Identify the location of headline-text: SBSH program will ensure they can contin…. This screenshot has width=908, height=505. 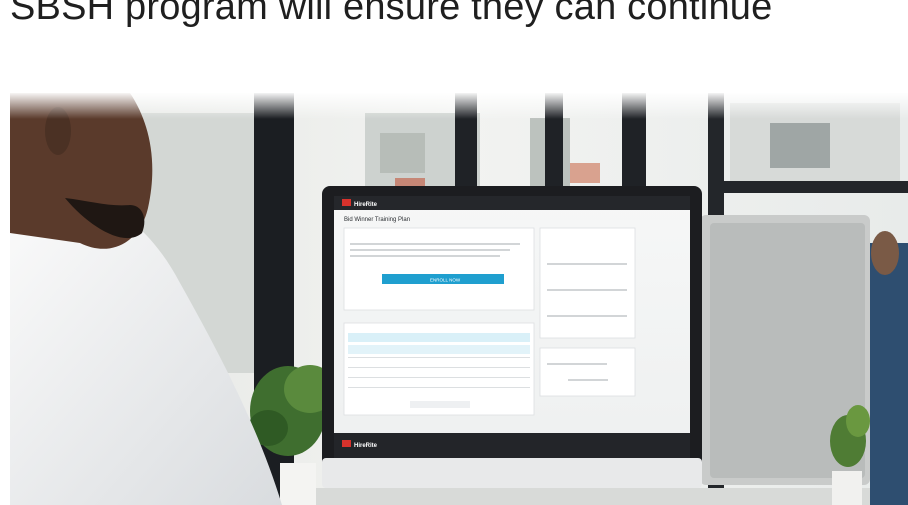
(391, 14).